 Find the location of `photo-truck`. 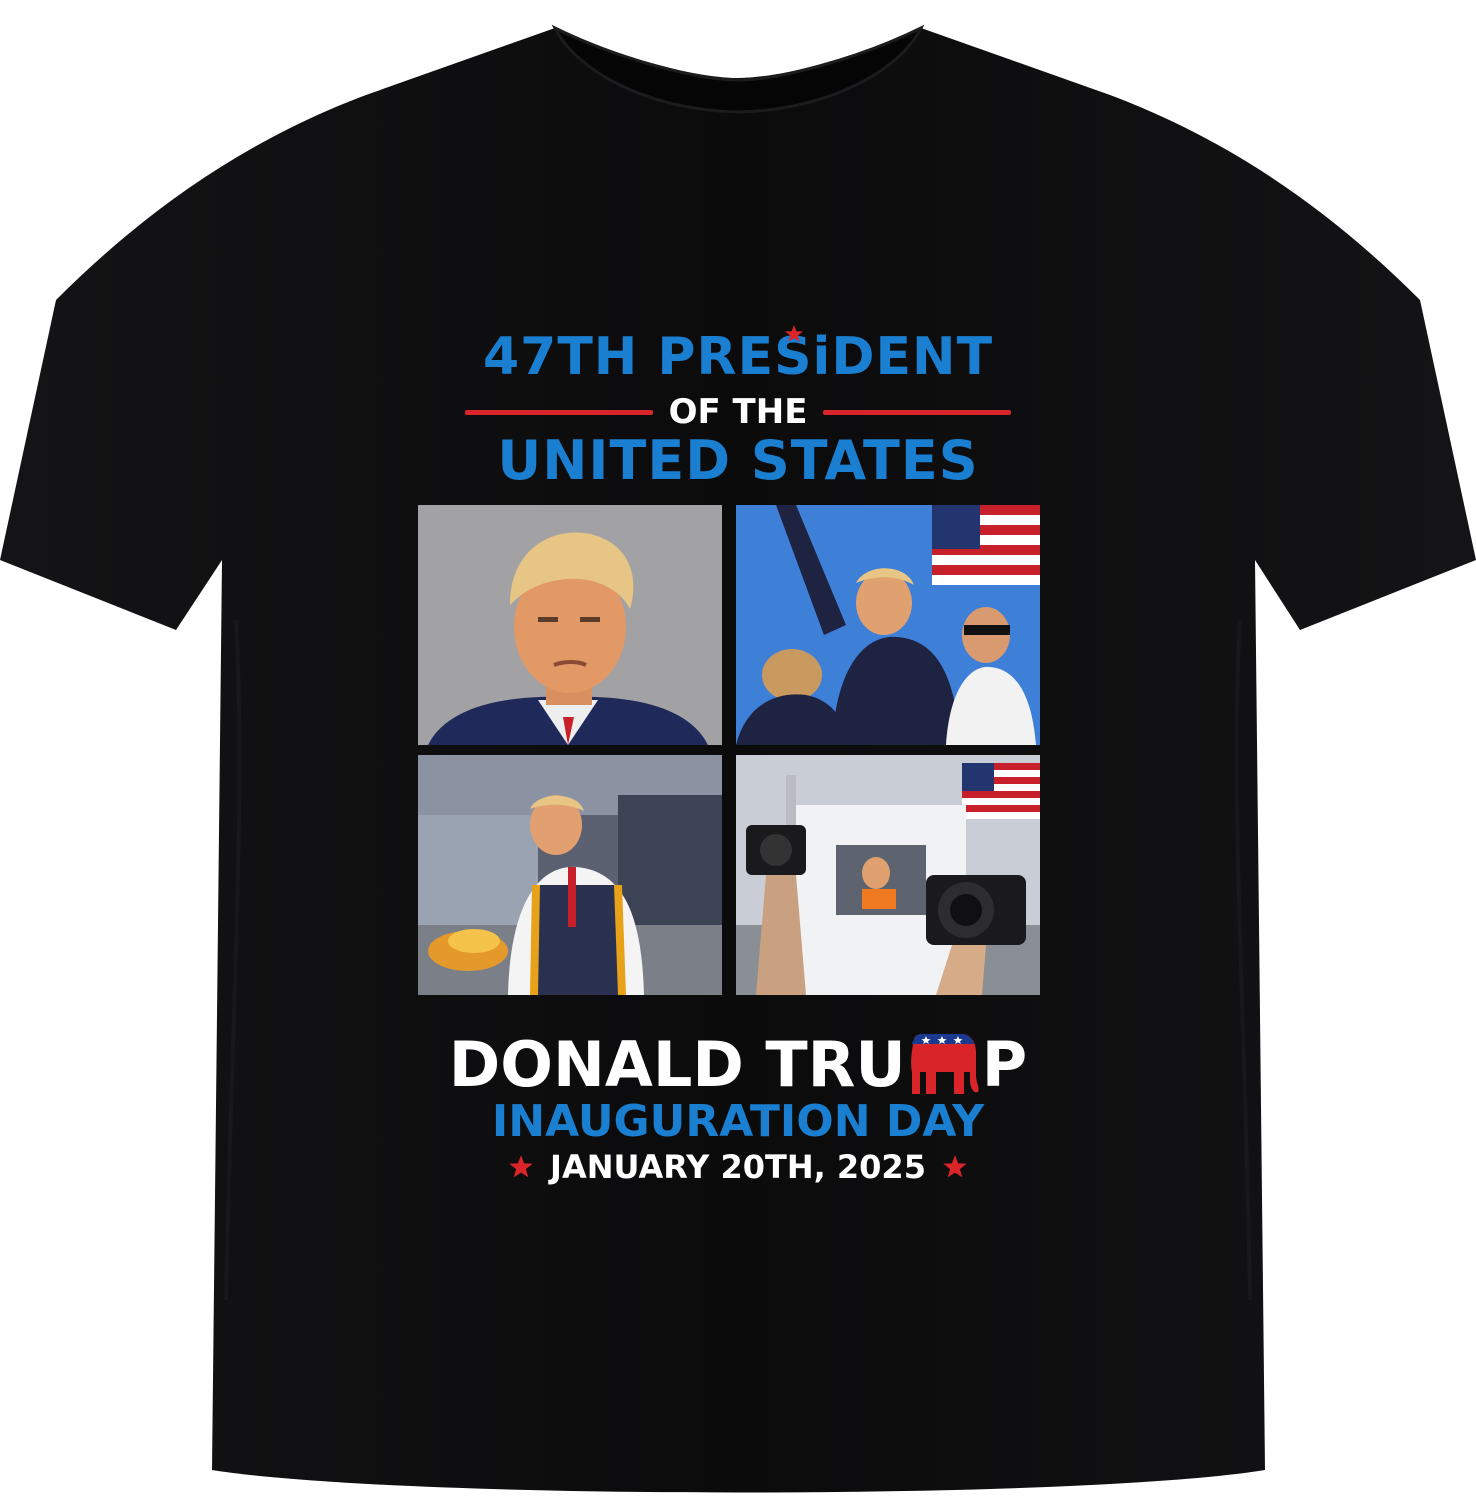

photo-truck is located at coordinates (888, 875).